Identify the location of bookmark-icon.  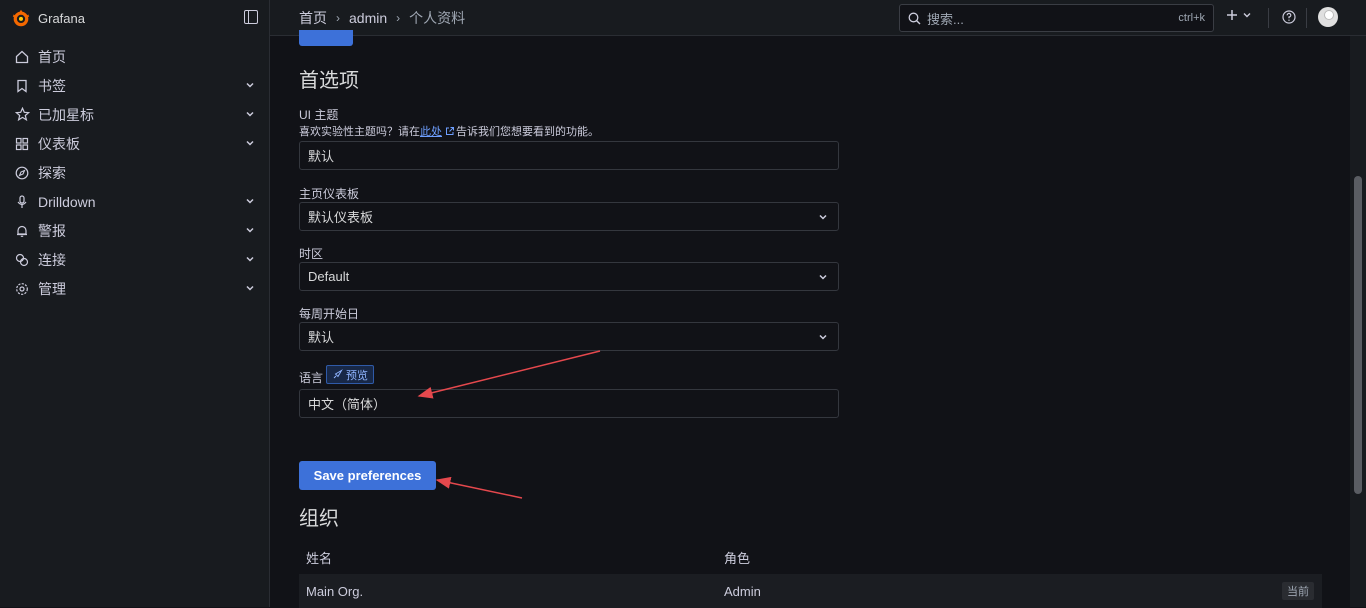
(22, 86).